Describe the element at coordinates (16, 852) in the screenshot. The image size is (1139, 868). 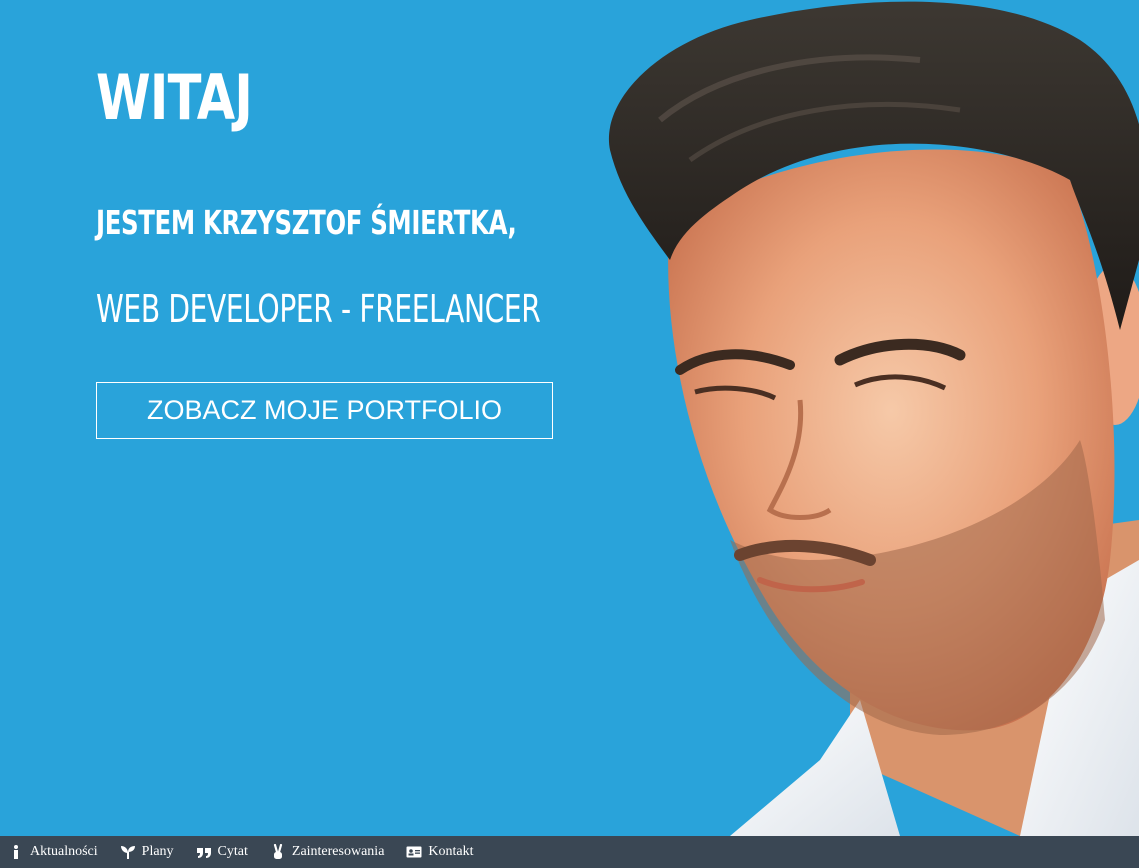
I see `info-icon` at that location.